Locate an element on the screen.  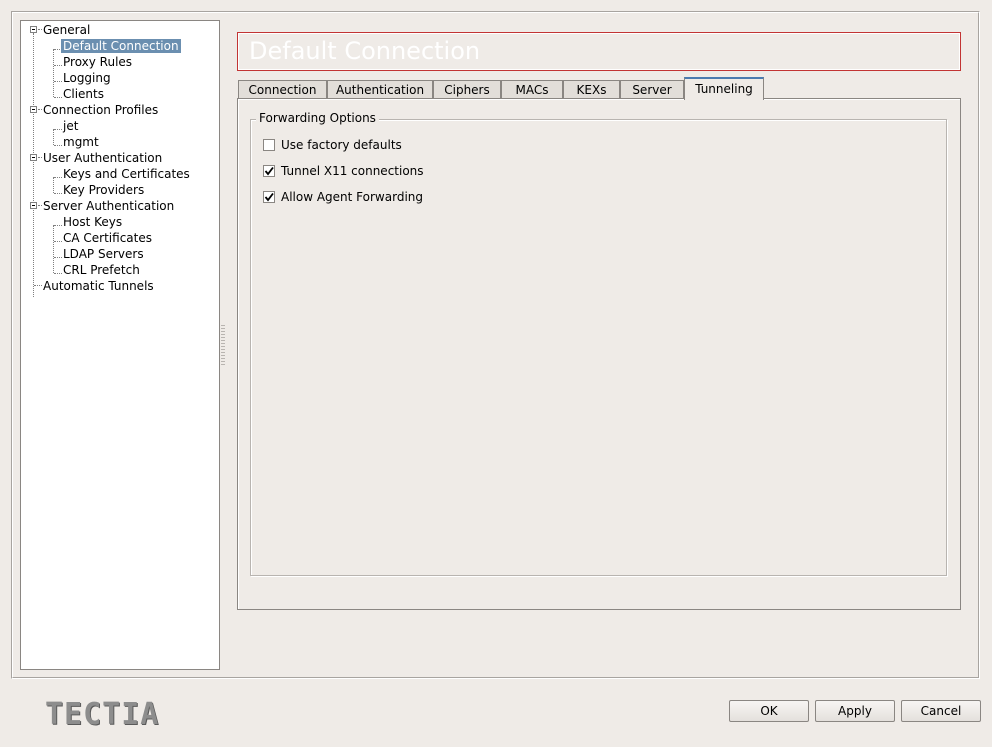
tree-item-label: Logging is located at coordinates (87, 78).